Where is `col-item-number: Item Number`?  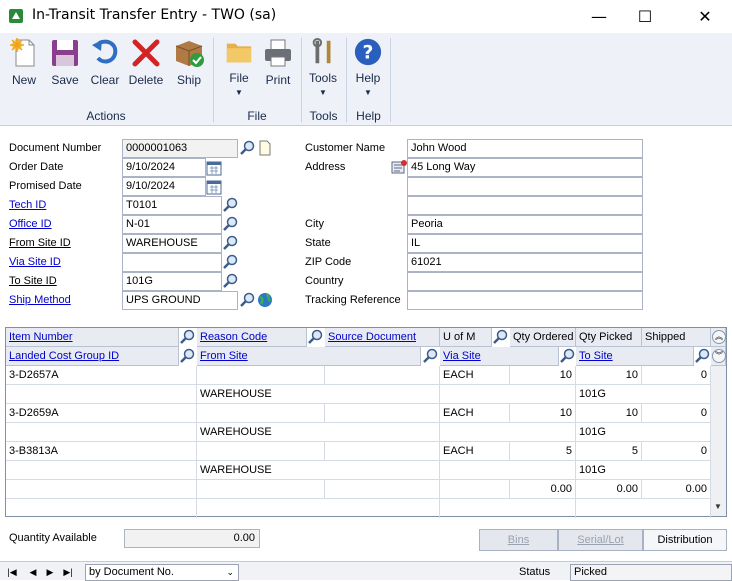
col-item-number: Item Number is located at coordinates (92, 337).